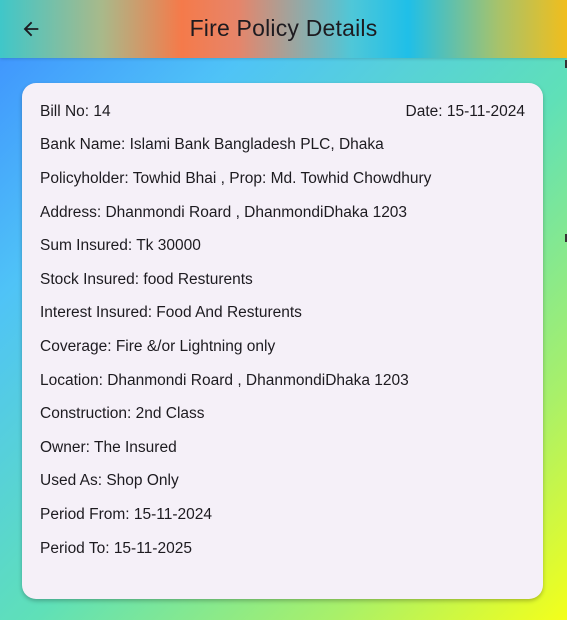 The height and width of the screenshot is (620, 567). Describe the element at coordinates (109, 480) in the screenshot. I see `used-as: Used As: Shop Only` at that location.